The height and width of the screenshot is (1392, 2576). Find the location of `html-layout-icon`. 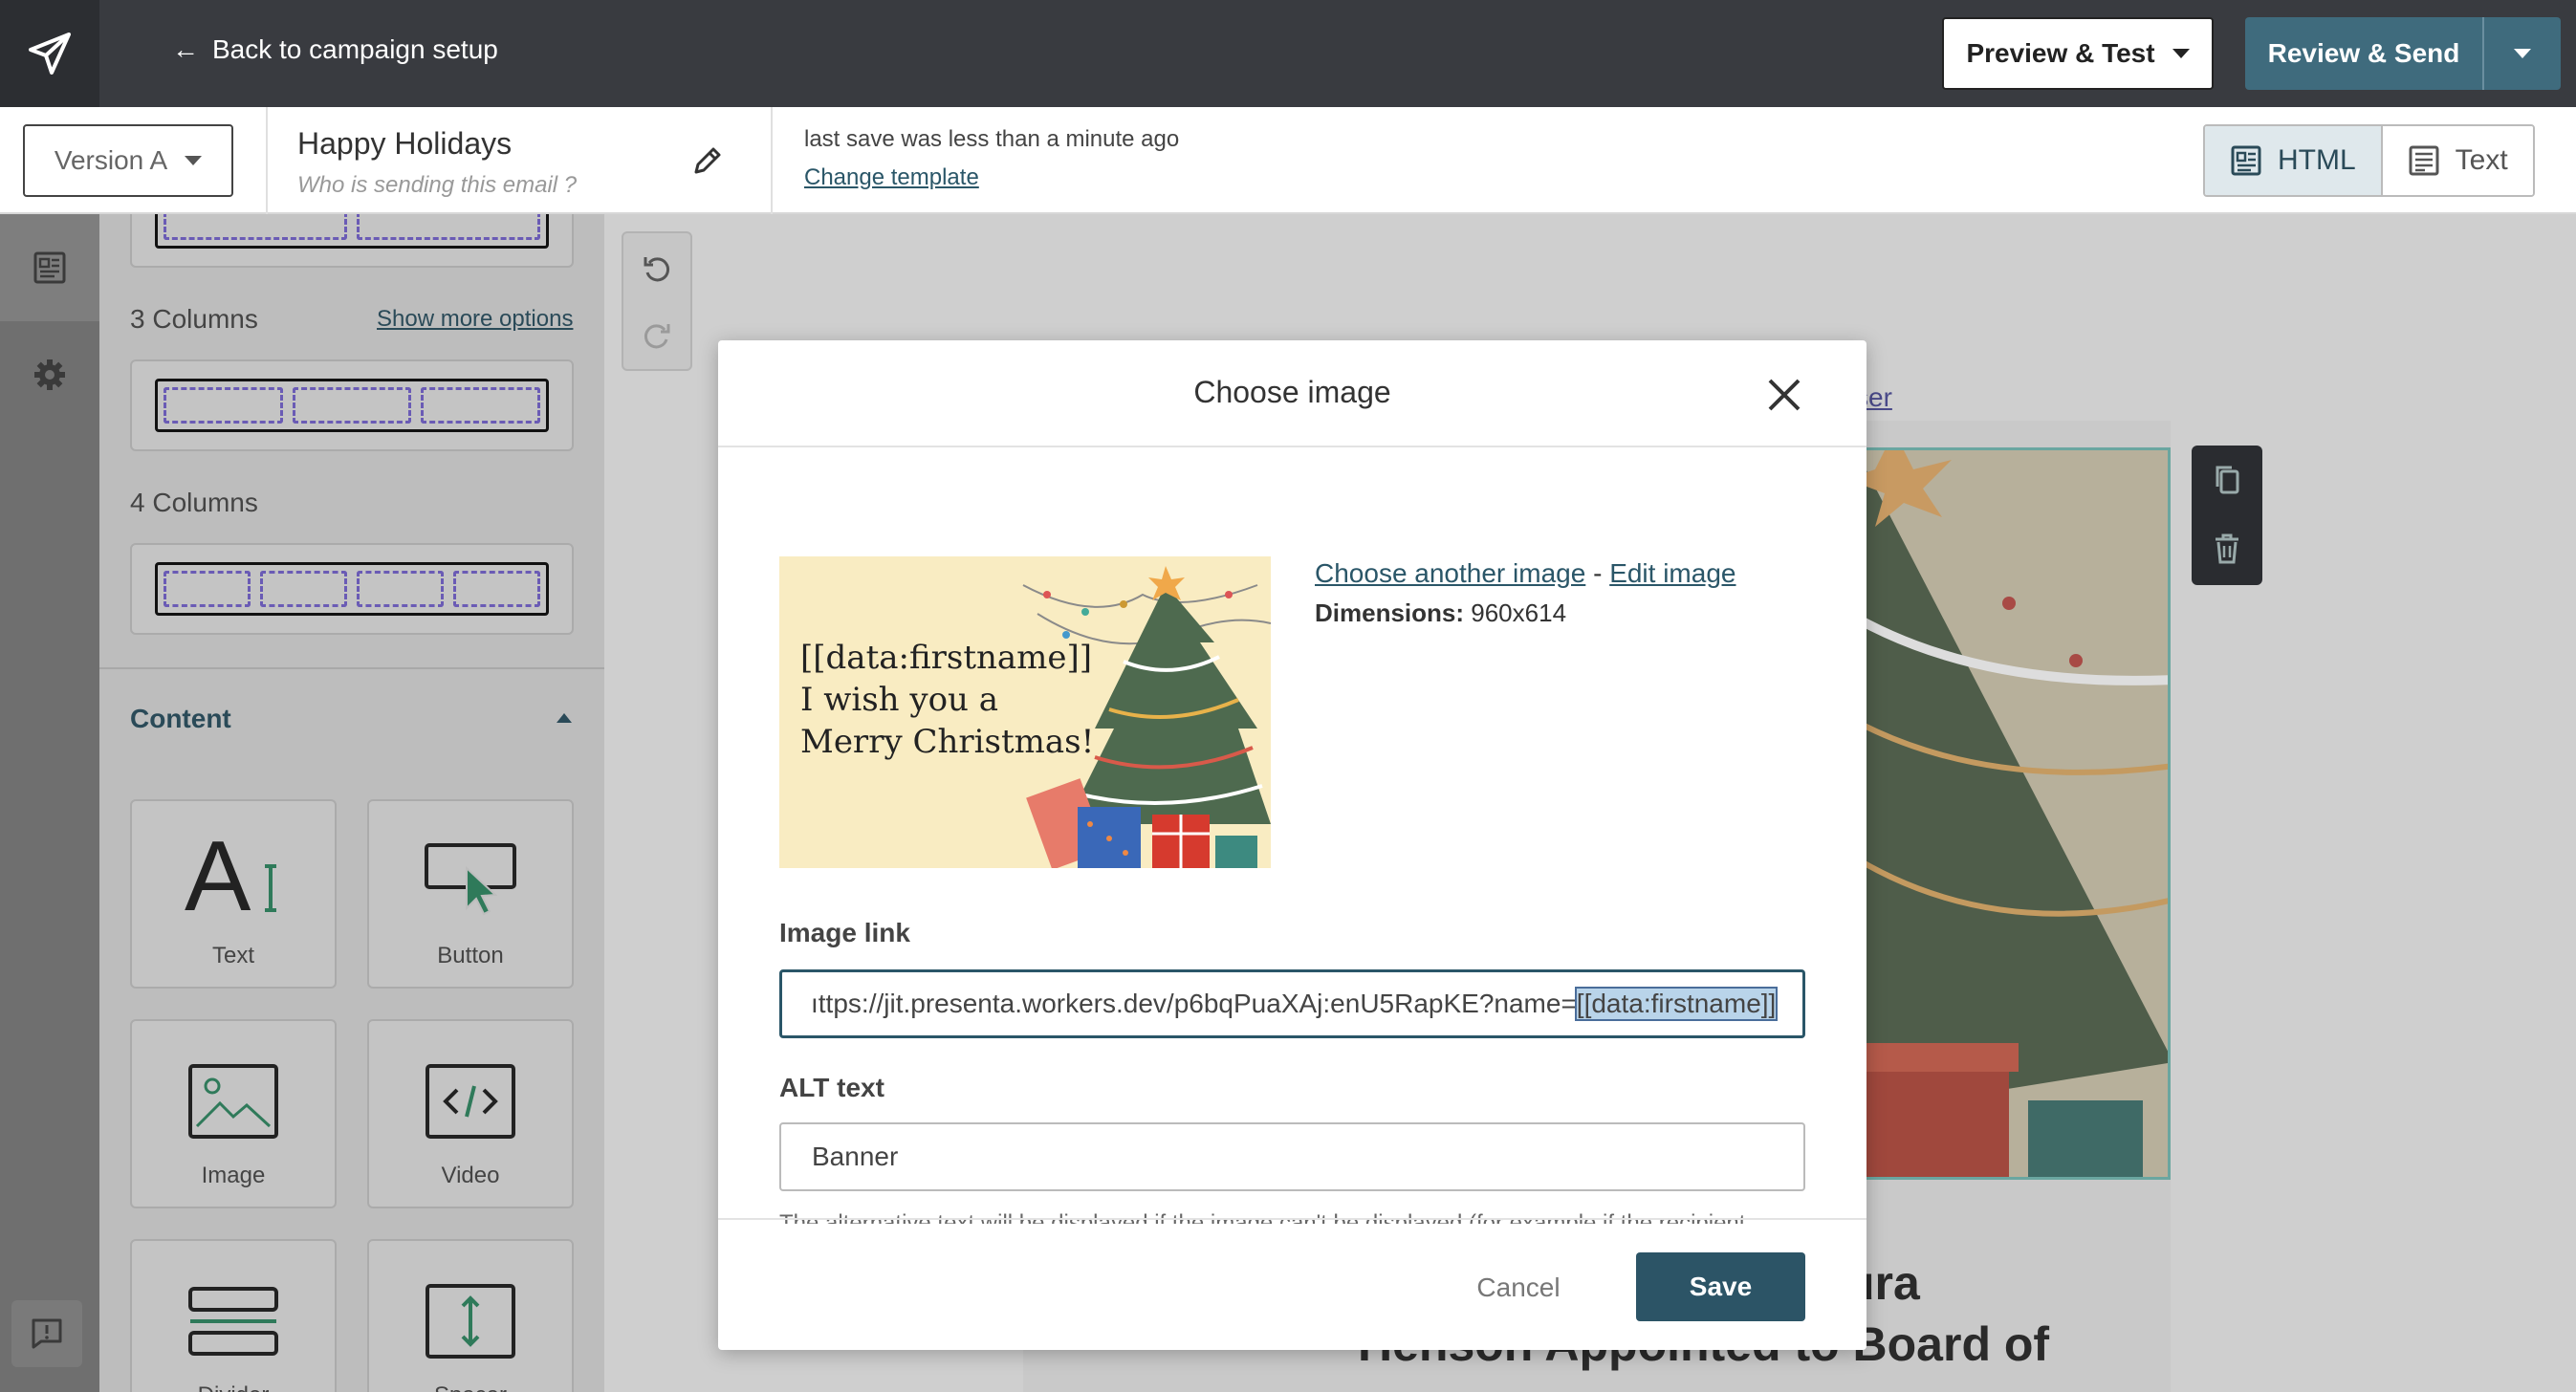

html-layout-icon is located at coordinates (2246, 160).